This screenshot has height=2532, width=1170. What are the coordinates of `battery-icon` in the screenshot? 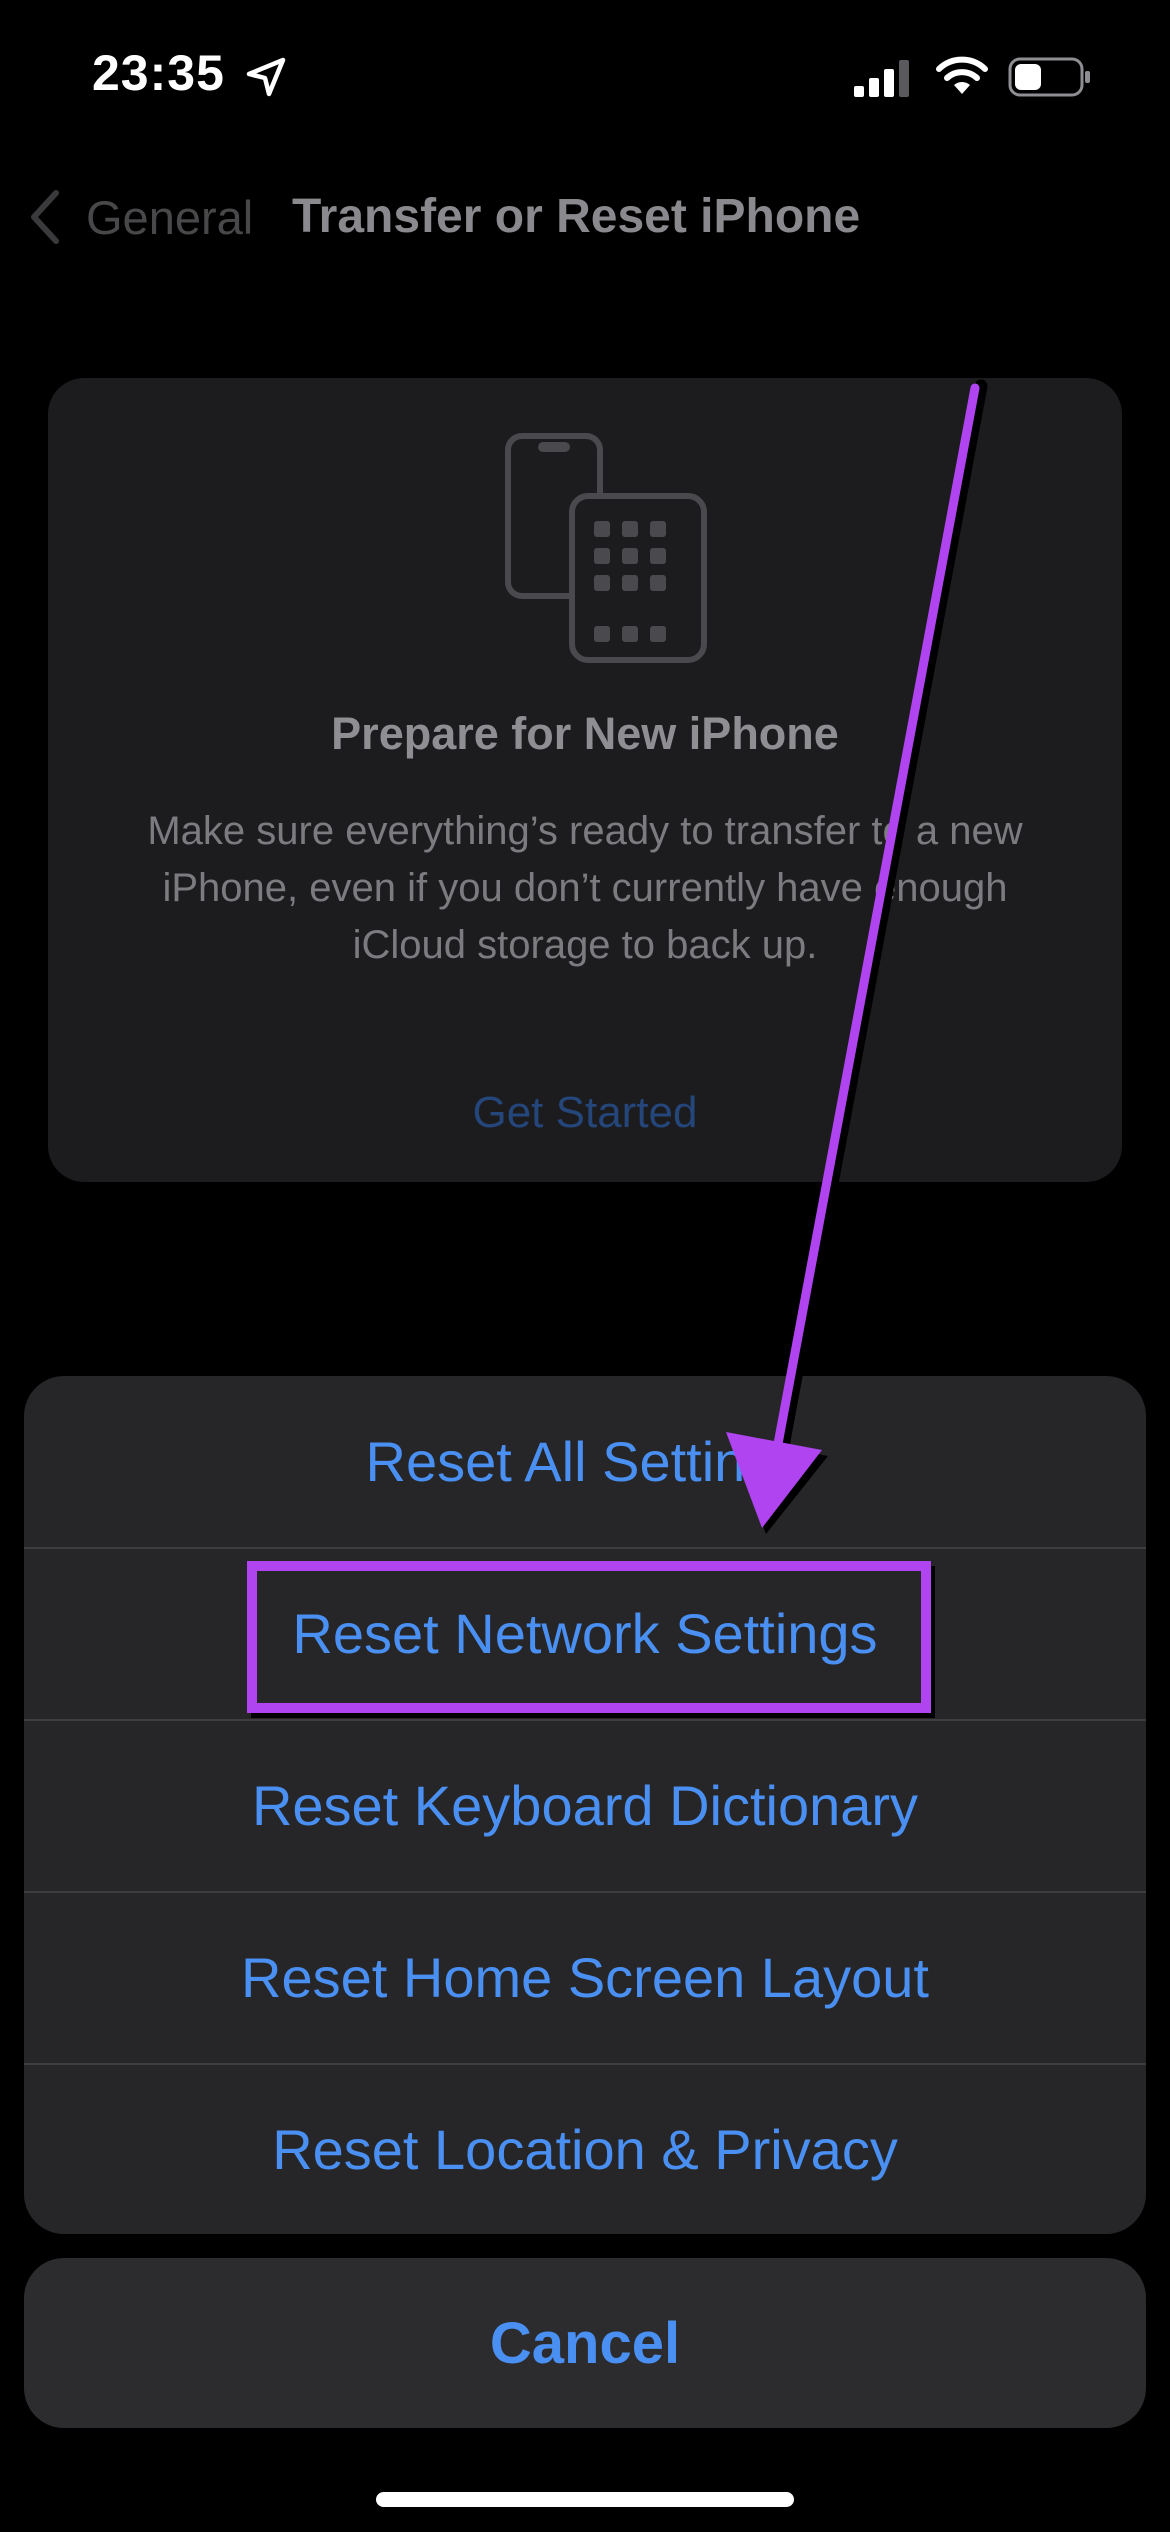 It's located at (1049, 77).